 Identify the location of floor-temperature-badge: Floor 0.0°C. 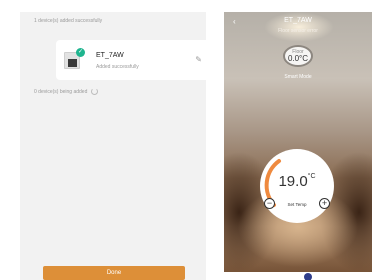
(298, 56).